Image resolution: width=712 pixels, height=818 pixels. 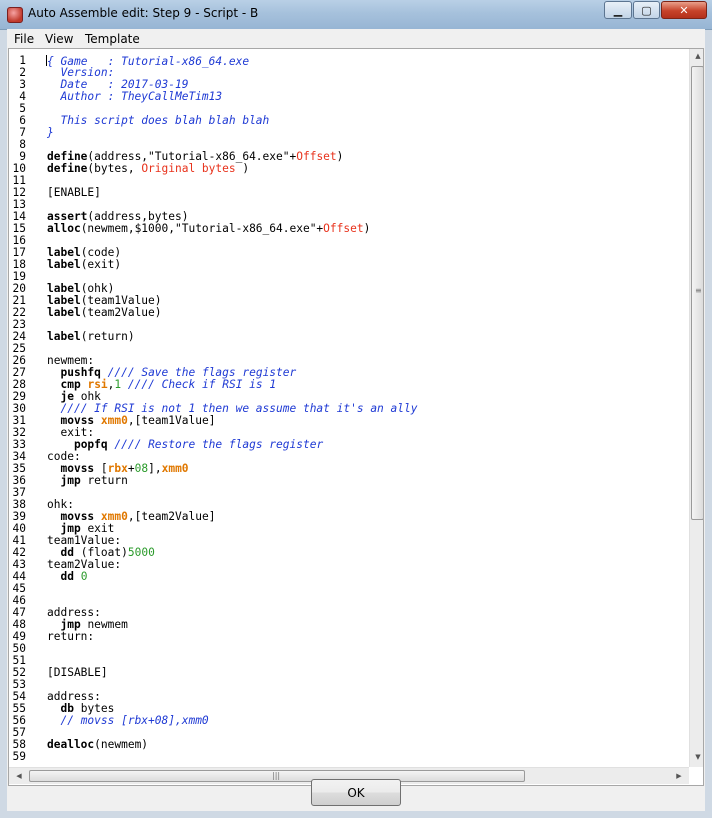 I want to click on code-token: 08, so click(x=141, y=468).